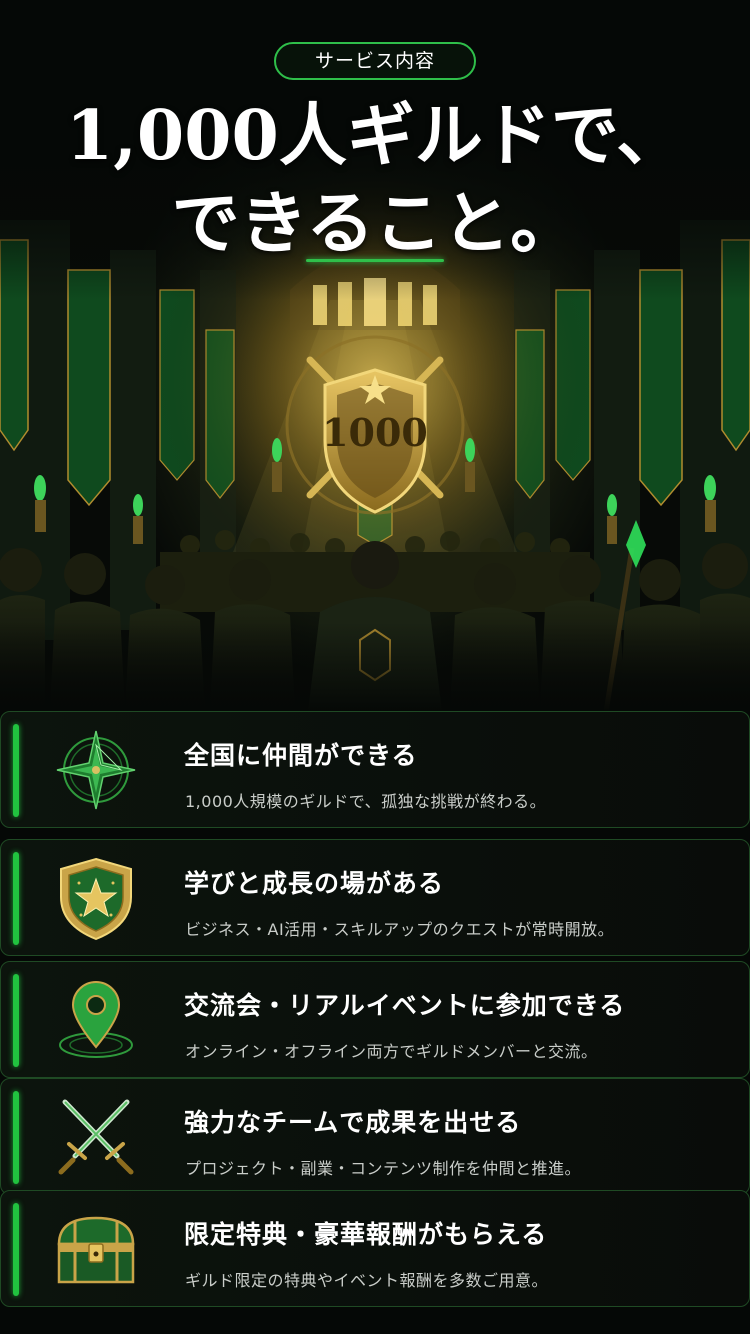  Describe the element at coordinates (314, 883) in the screenshot. I see `feature-title: 学びと成長の場がある` at that location.